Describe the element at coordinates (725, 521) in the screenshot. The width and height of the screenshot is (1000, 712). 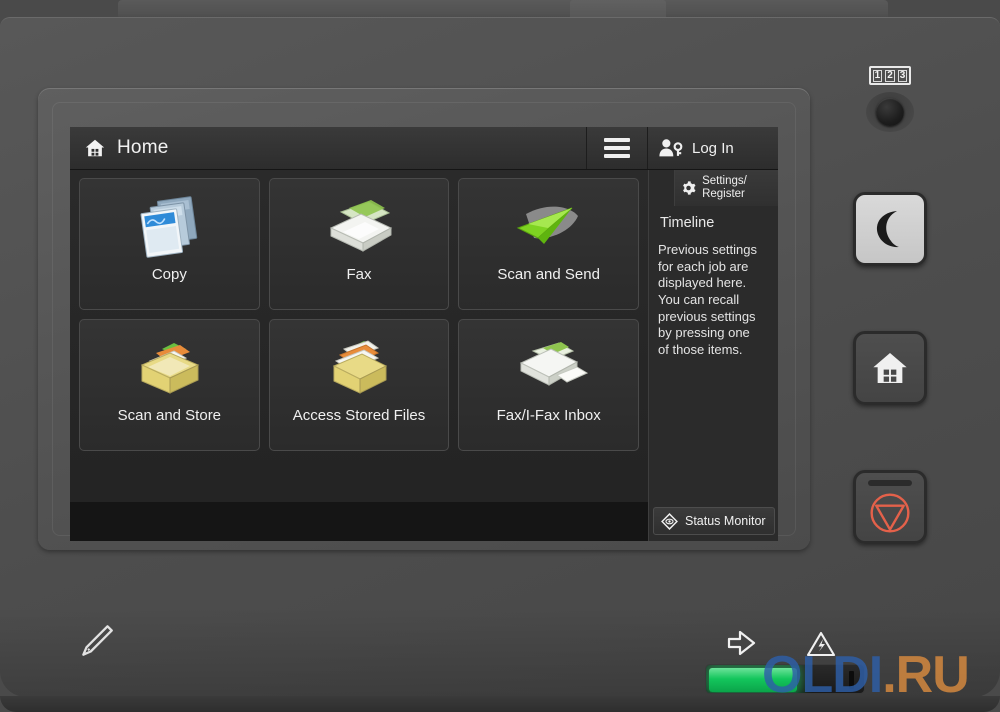
I see `status-monitor-label: Status Monitor` at that location.